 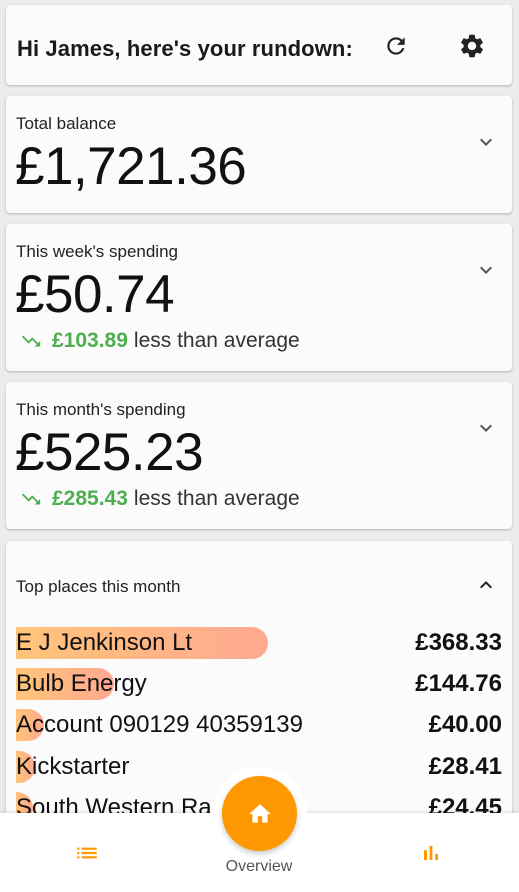 I want to click on header-card: Hi James, here's your rundown:, so click(x=259, y=45).